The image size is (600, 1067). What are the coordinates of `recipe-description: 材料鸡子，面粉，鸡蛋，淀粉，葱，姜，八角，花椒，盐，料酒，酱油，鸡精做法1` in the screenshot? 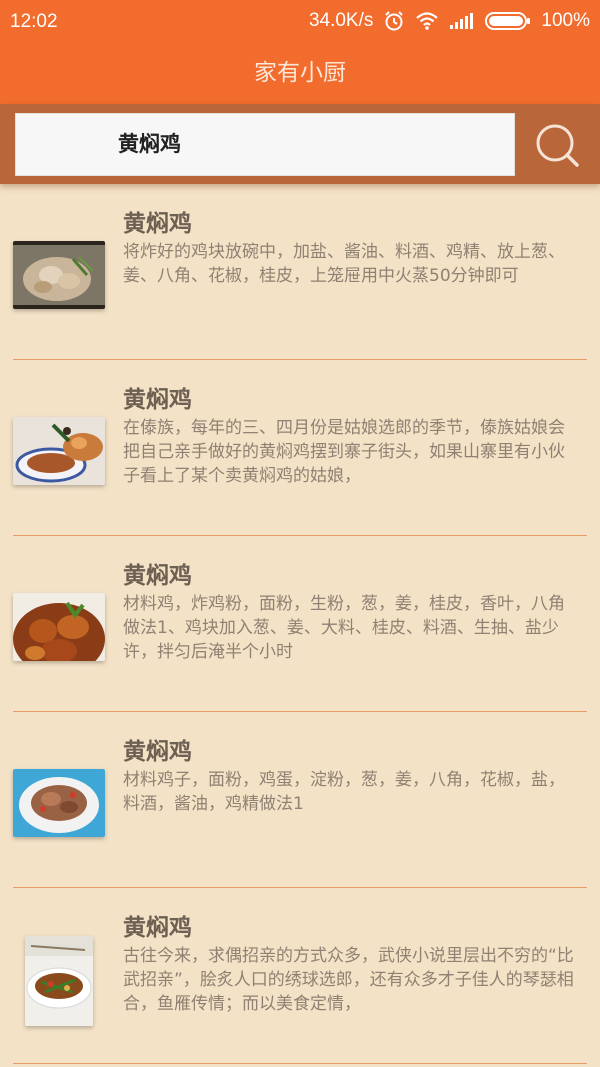 It's located at (344, 792).